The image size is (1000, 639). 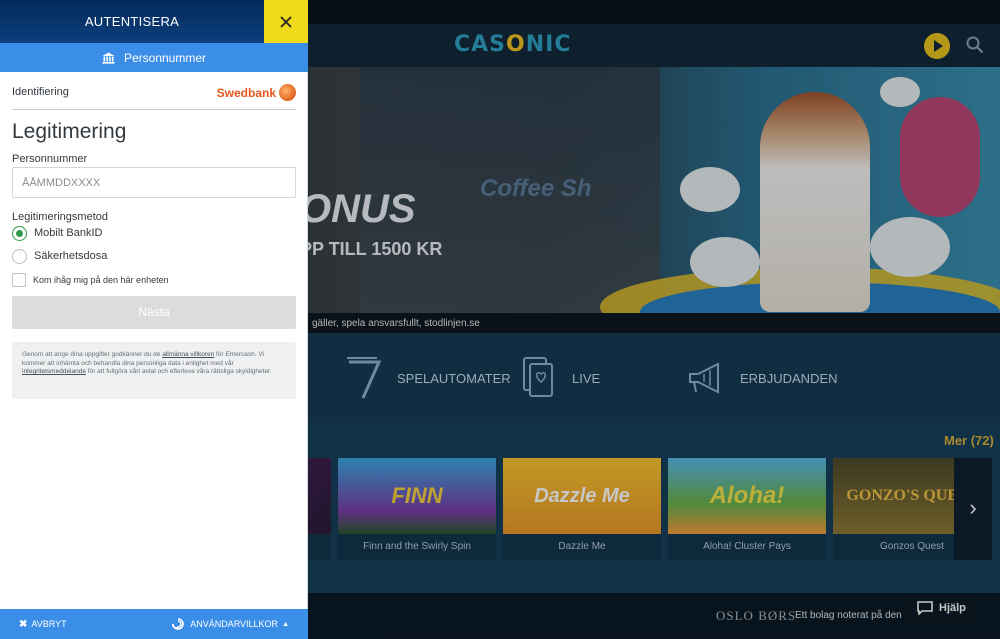 What do you see at coordinates (49, 624) in the screenshot?
I see `cancel-label: AVBRYT` at bounding box center [49, 624].